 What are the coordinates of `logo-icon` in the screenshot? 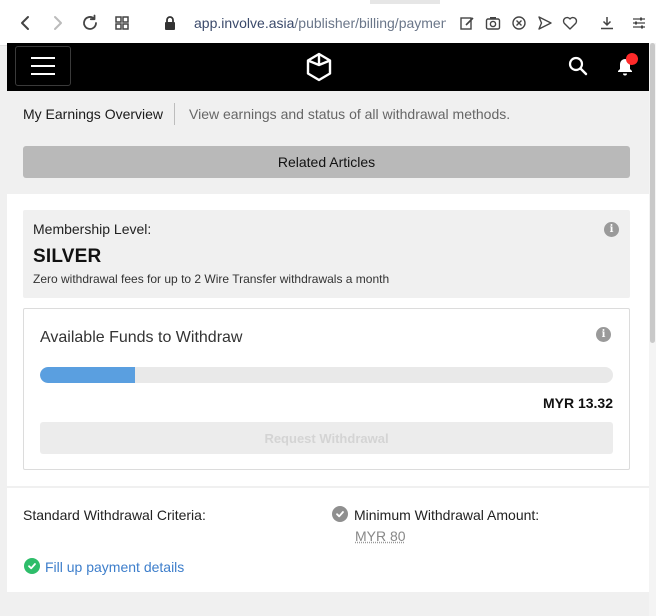 It's located at (319, 67).